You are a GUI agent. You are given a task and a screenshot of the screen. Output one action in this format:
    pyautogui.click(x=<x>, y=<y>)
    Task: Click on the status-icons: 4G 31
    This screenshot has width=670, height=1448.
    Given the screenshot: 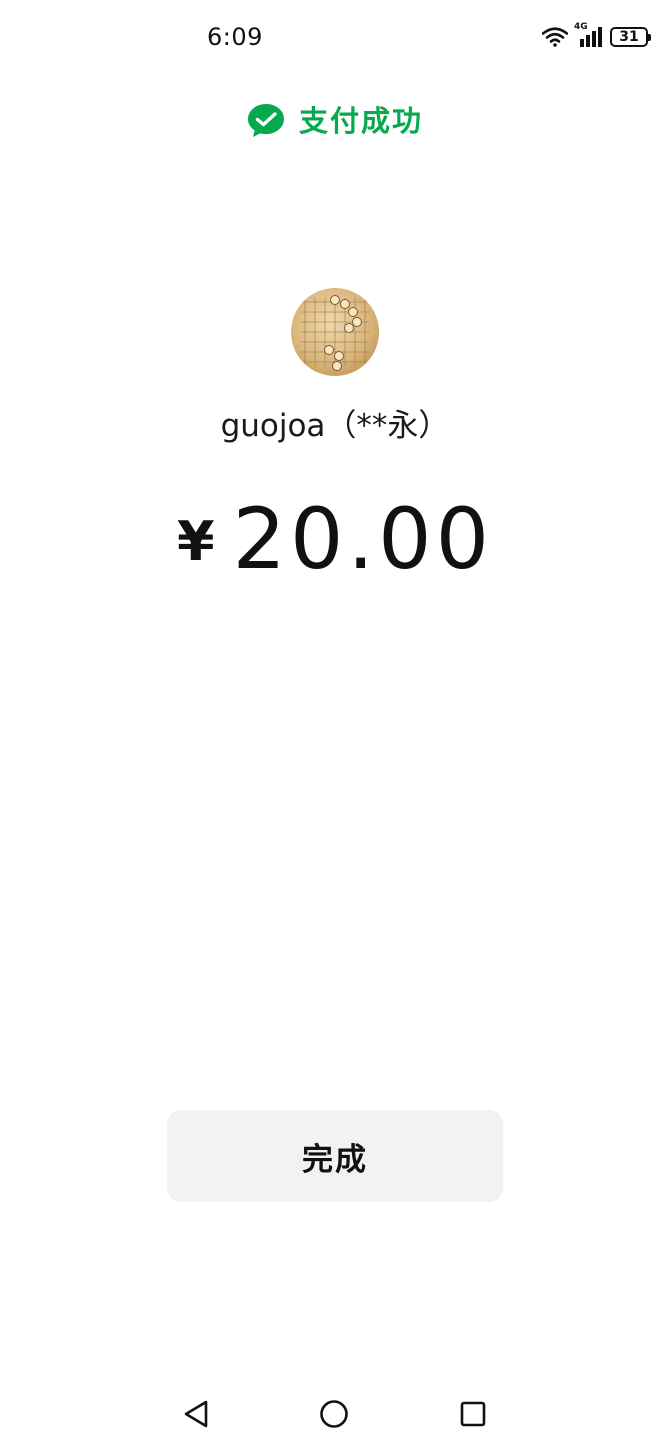 What is the action you would take?
    pyautogui.click(x=596, y=36)
    